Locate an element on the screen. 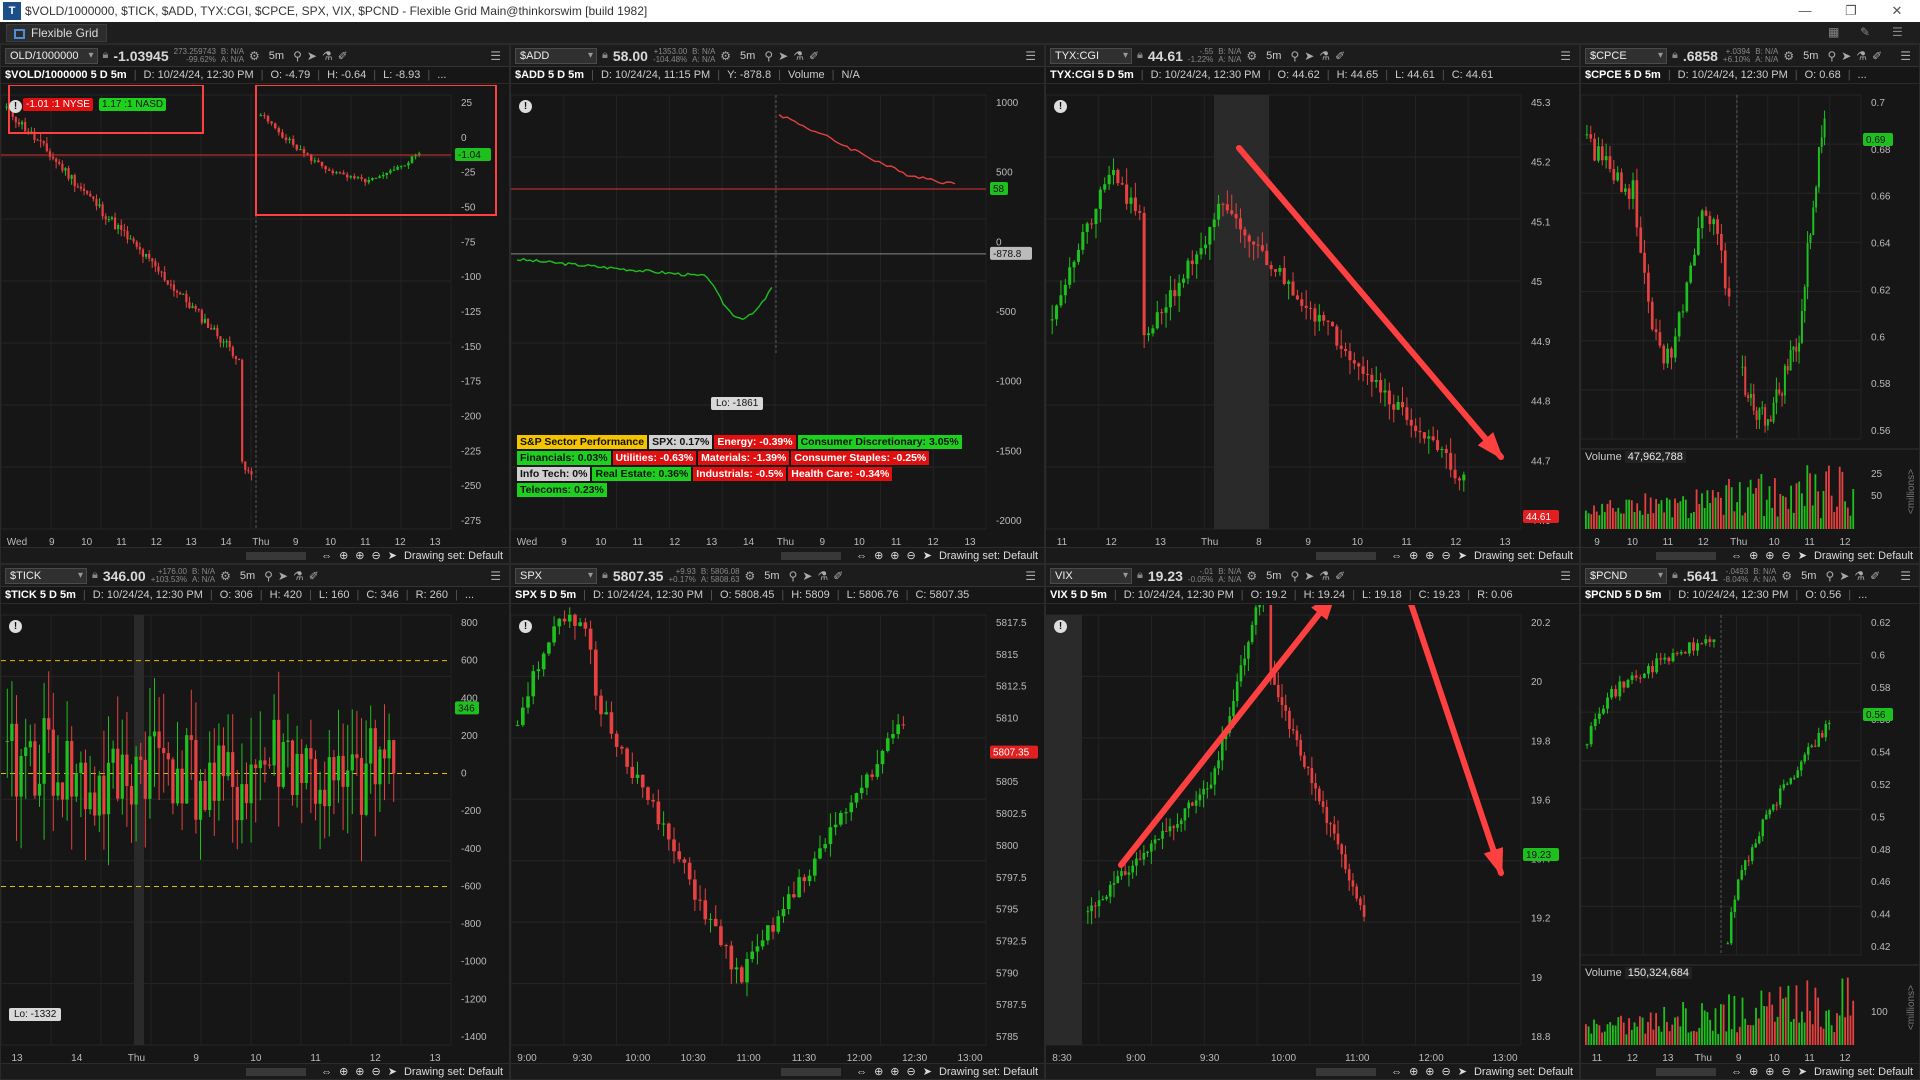 Image resolution: width=1920 pixels, height=1080 pixels. minimize-button: — is located at coordinates (1805, 11).